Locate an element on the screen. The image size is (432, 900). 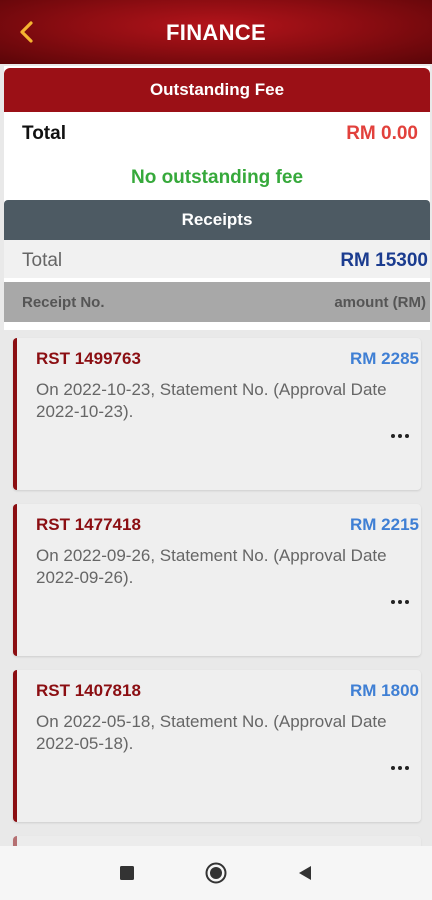
outstanding-total-label: Total is located at coordinates (44, 133).